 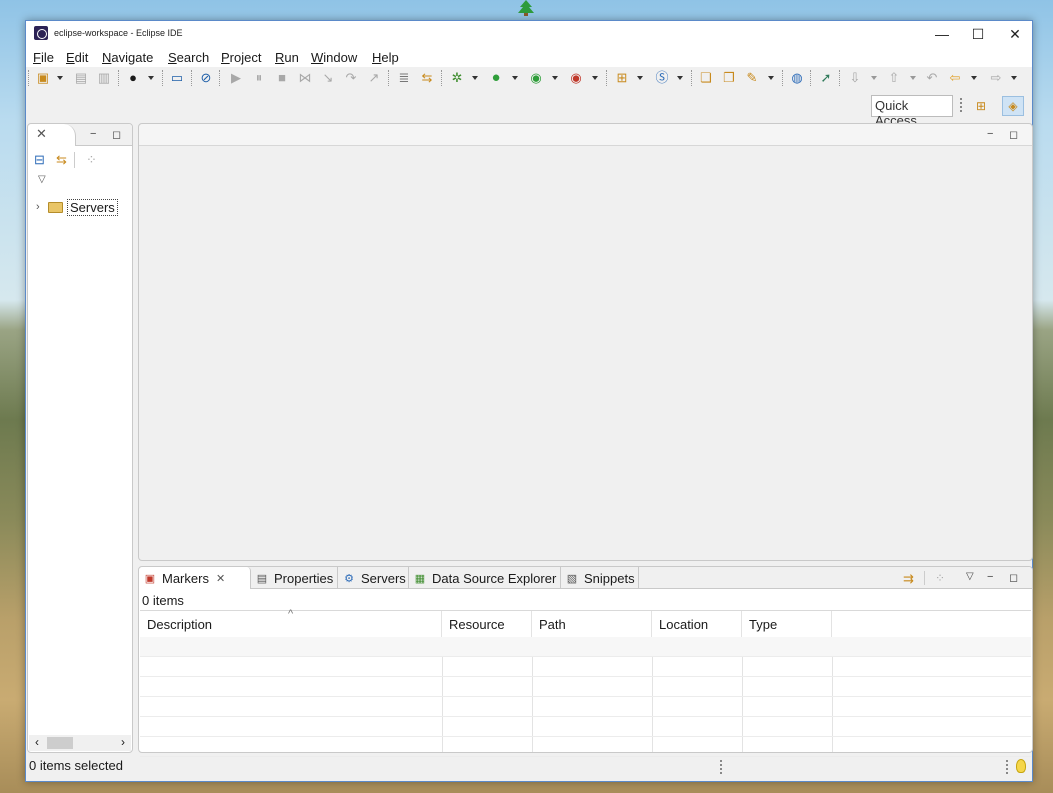 I want to click on save-icon: ▤, so click(x=81, y=78).